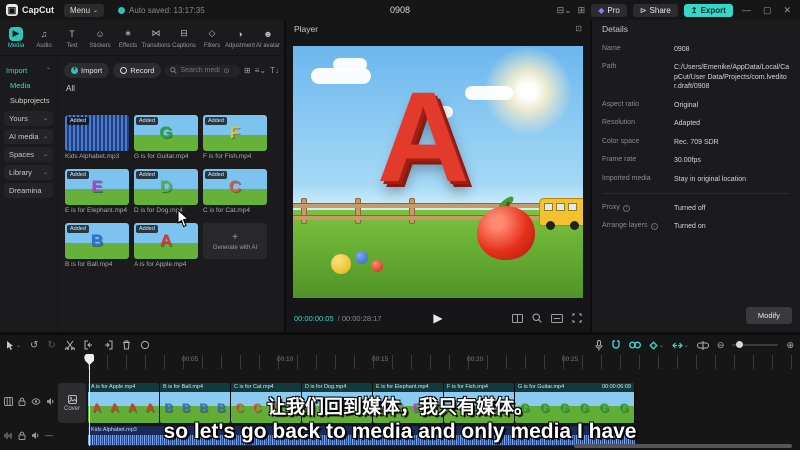 The width and height of the screenshot is (800, 450). Describe the element at coordinates (36, 401) in the screenshot. I see `eye-icon` at that location.